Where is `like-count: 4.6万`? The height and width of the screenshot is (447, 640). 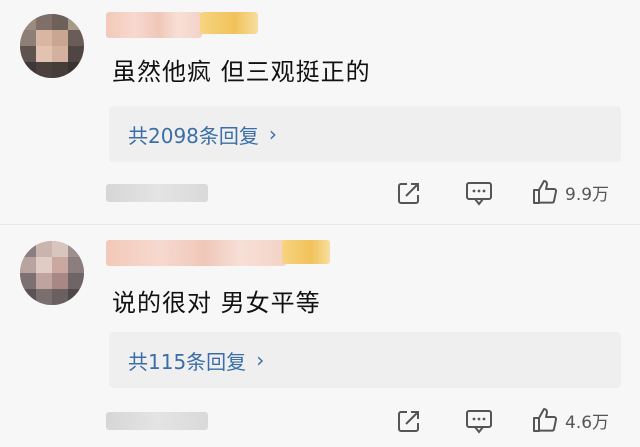 like-count: 4.6万 is located at coordinates (587, 422).